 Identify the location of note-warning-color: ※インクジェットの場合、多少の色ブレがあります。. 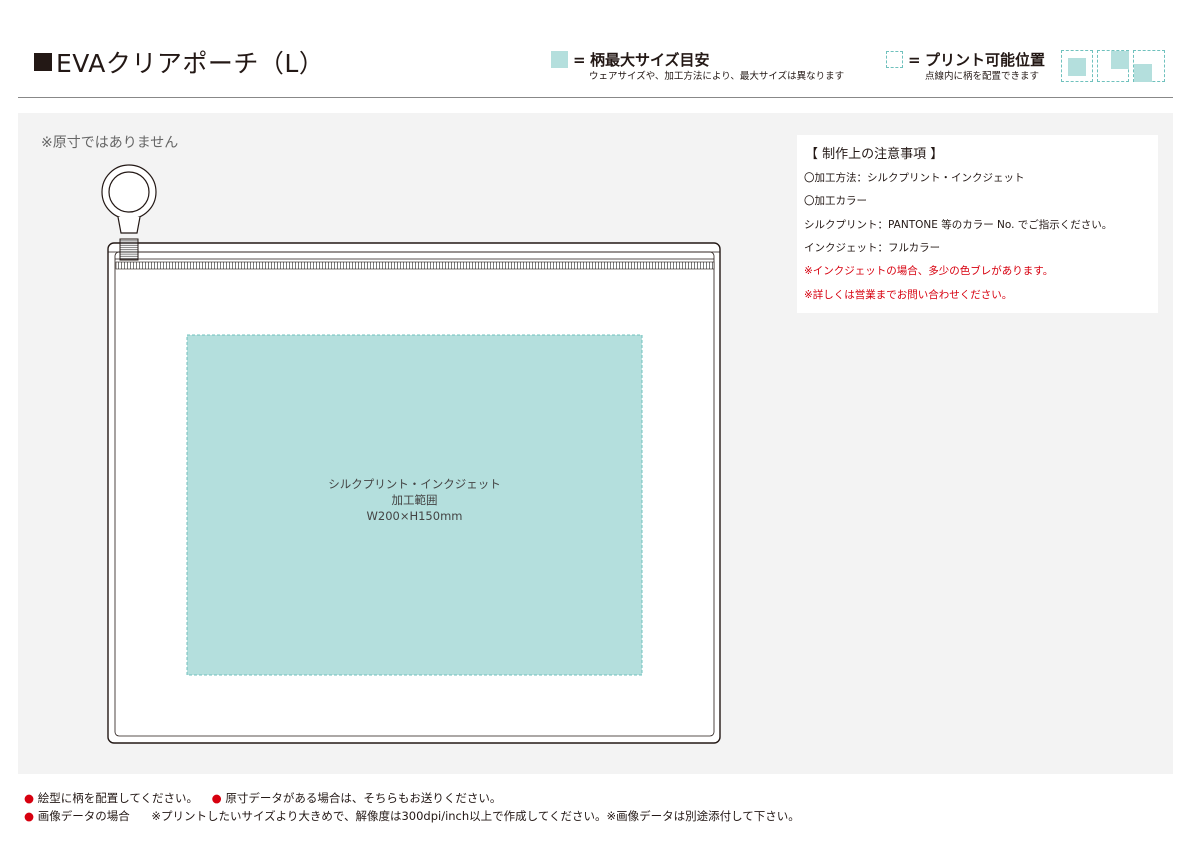
(929, 271).